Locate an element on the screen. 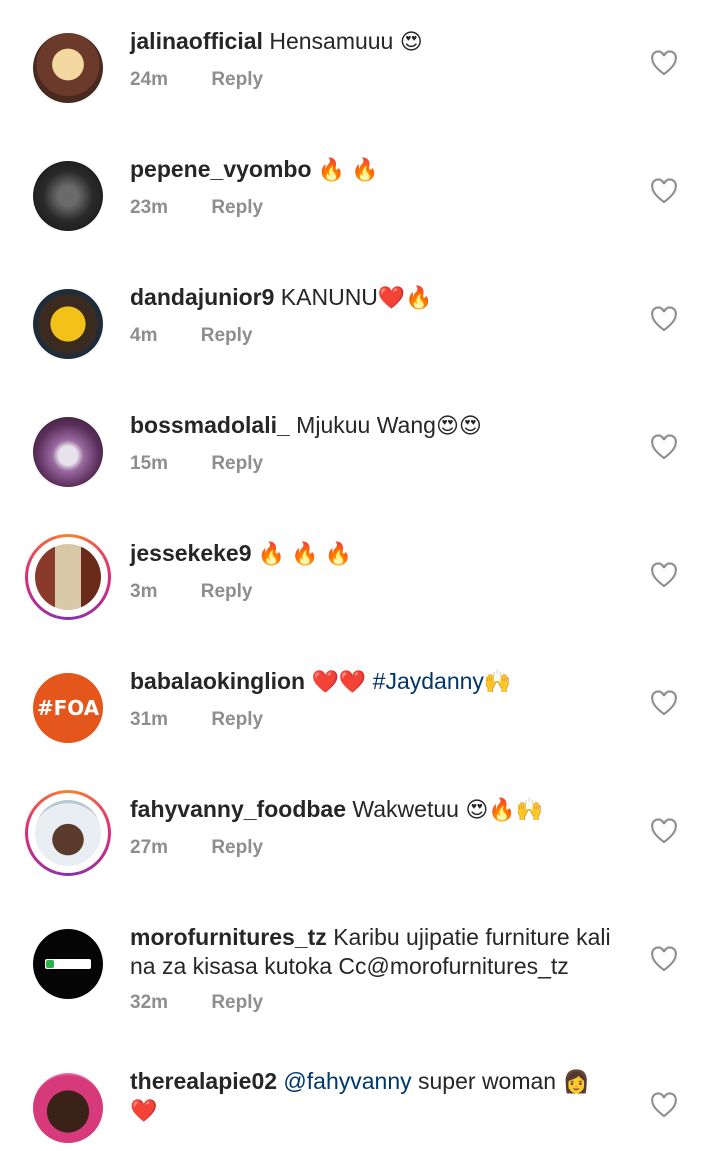 The height and width of the screenshot is (1151, 720). avatar: #FOA is located at coordinates (68, 708).